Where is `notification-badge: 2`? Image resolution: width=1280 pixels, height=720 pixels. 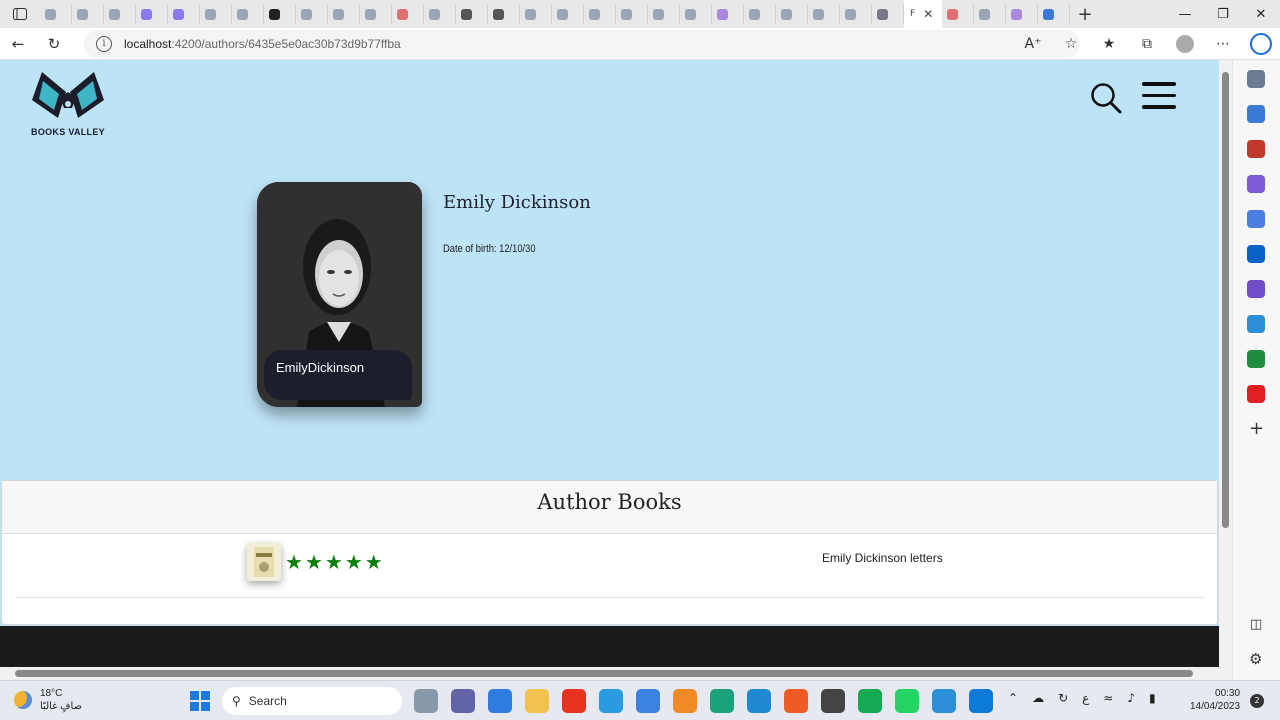 notification-badge: 2 is located at coordinates (1257, 701).